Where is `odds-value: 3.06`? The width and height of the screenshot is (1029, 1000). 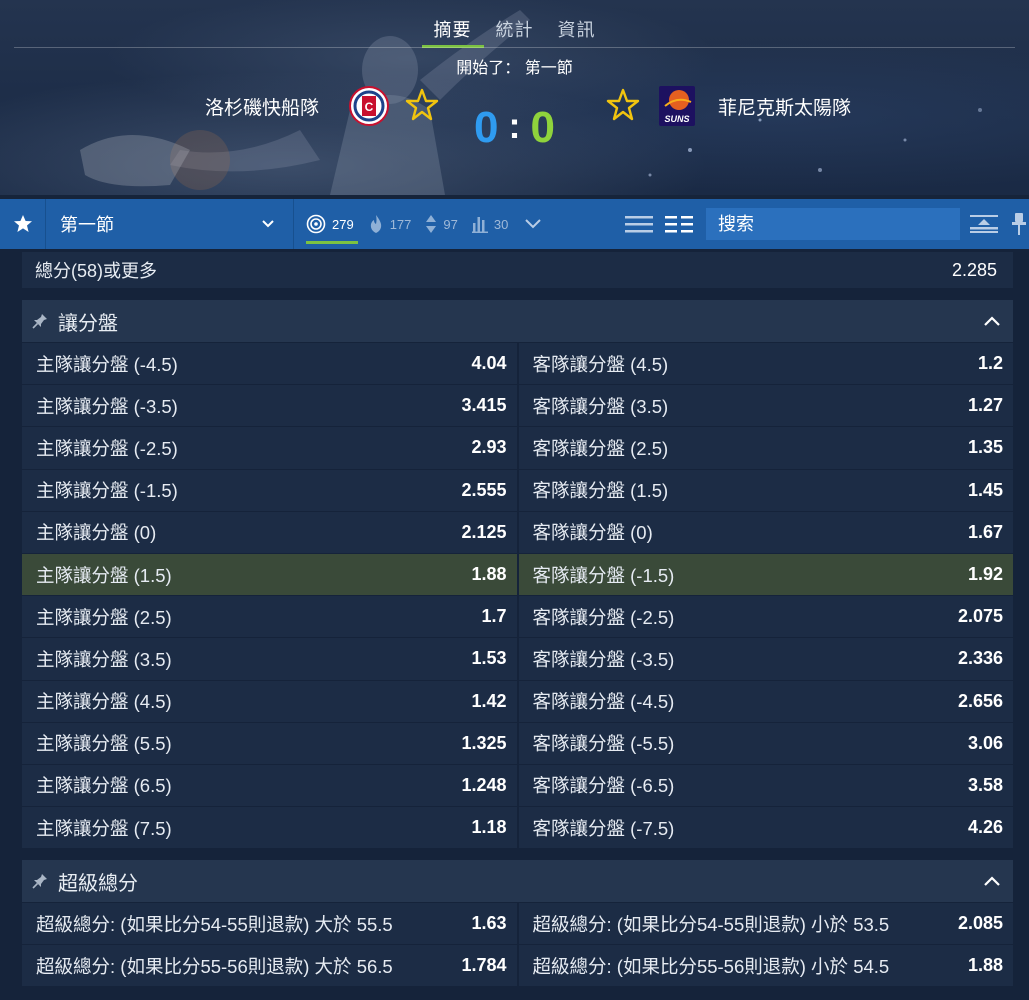
odds-value: 3.06 is located at coordinates (985, 742).